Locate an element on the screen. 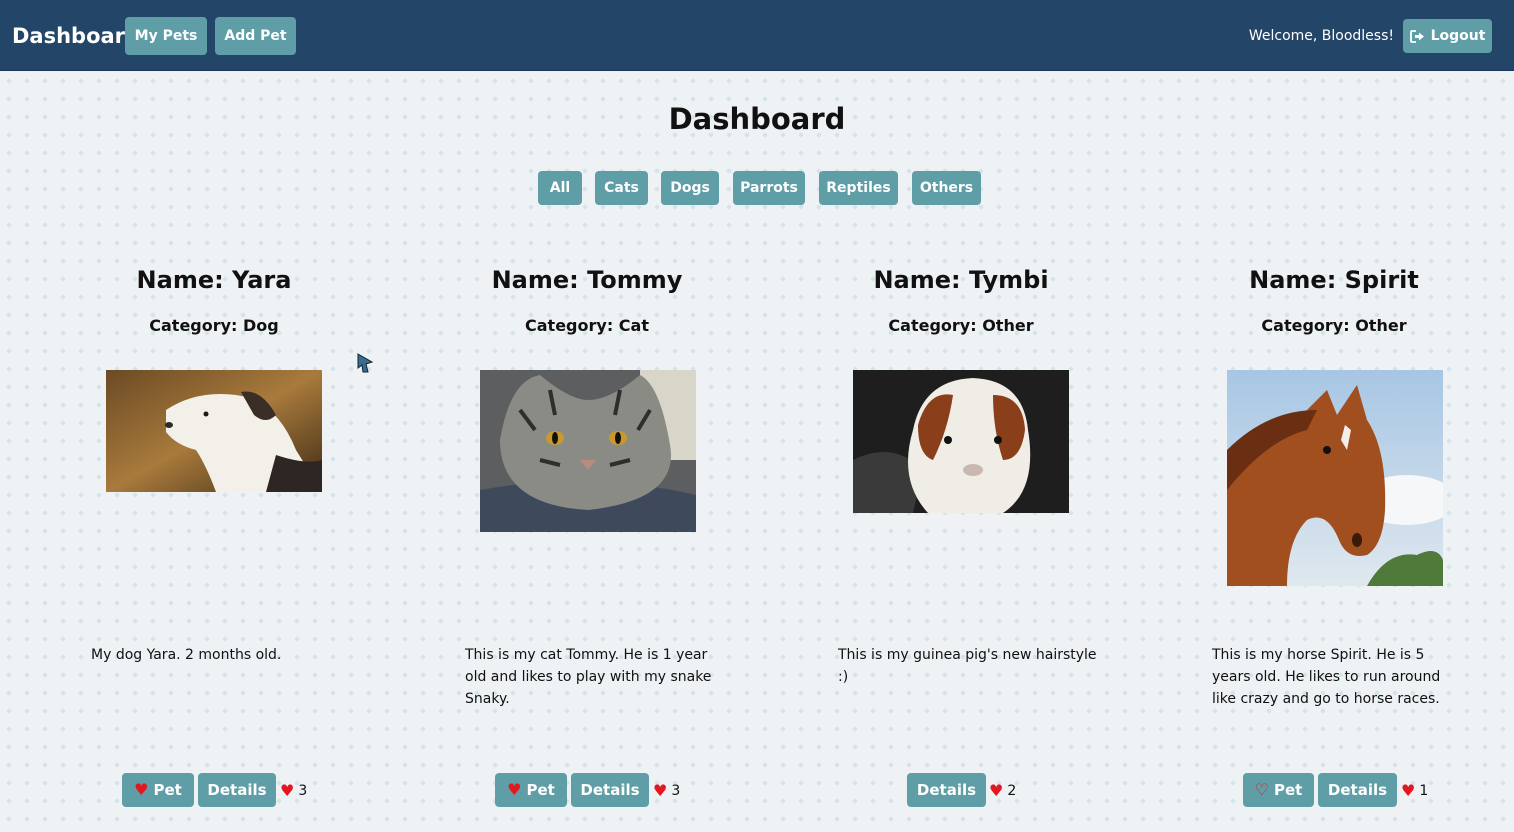 The height and width of the screenshot is (832, 1514). filter-cats-button: Cats is located at coordinates (621, 188).